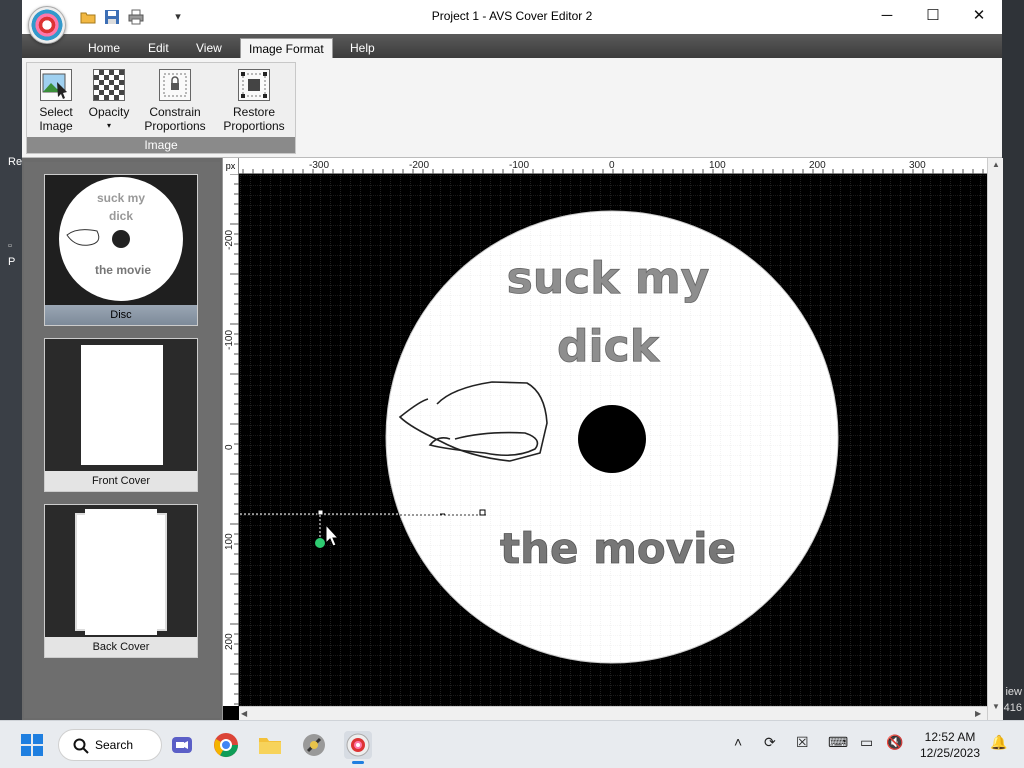 The image size is (1024, 768). I want to click on ruler-h-tick-label: 100, so click(717, 165).